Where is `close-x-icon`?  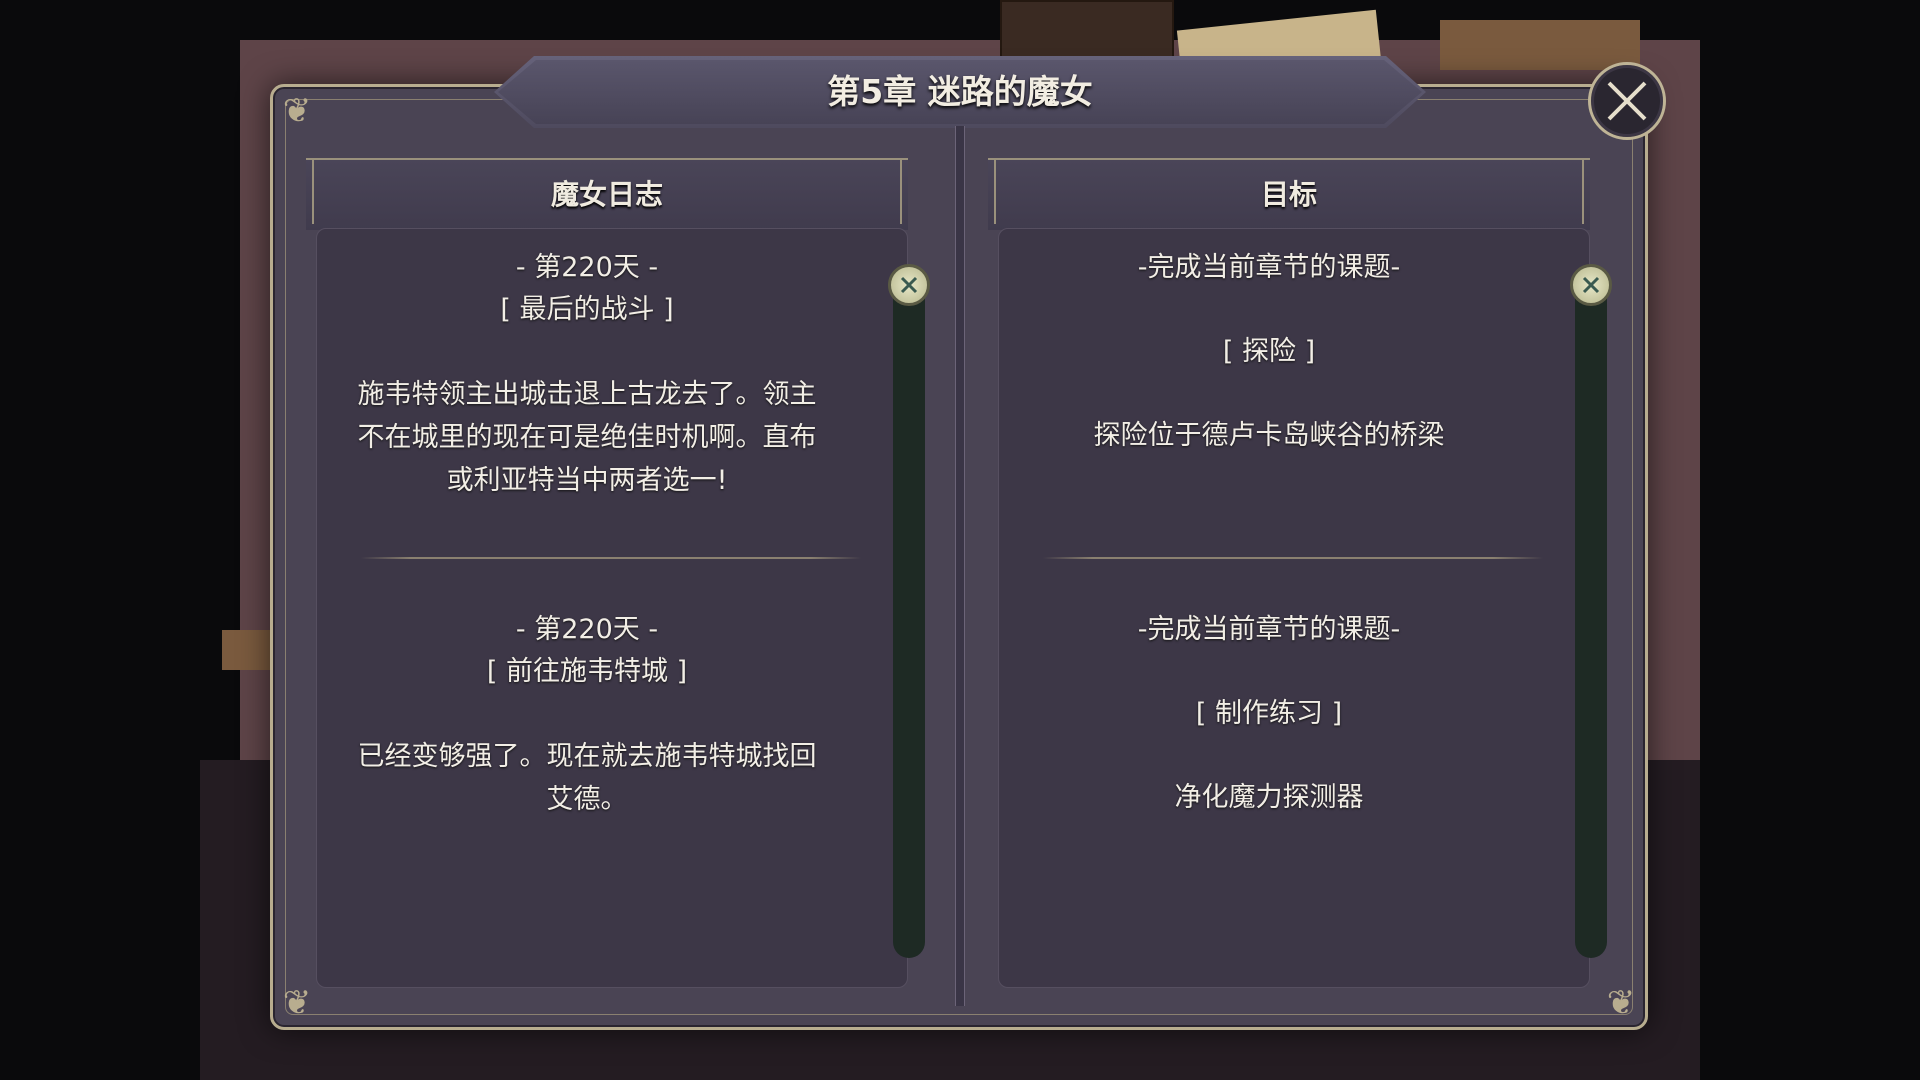
close-x-icon is located at coordinates (1627, 101).